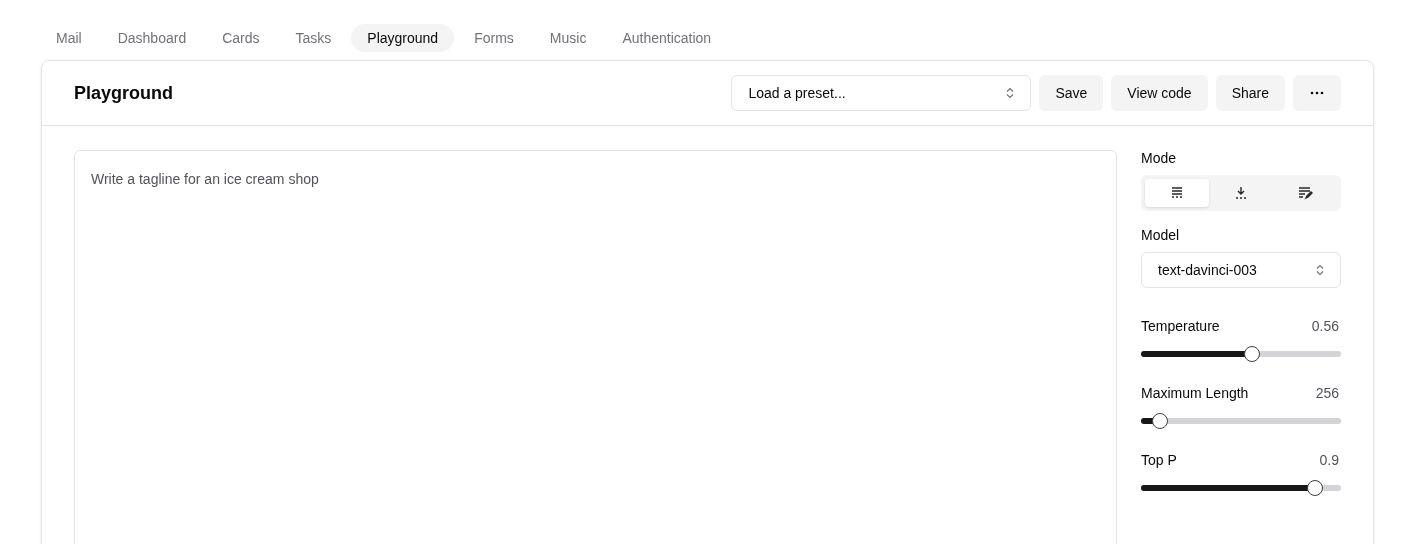 The height and width of the screenshot is (544, 1415). Describe the element at coordinates (123, 93) in the screenshot. I see `page-title: Playground` at that location.